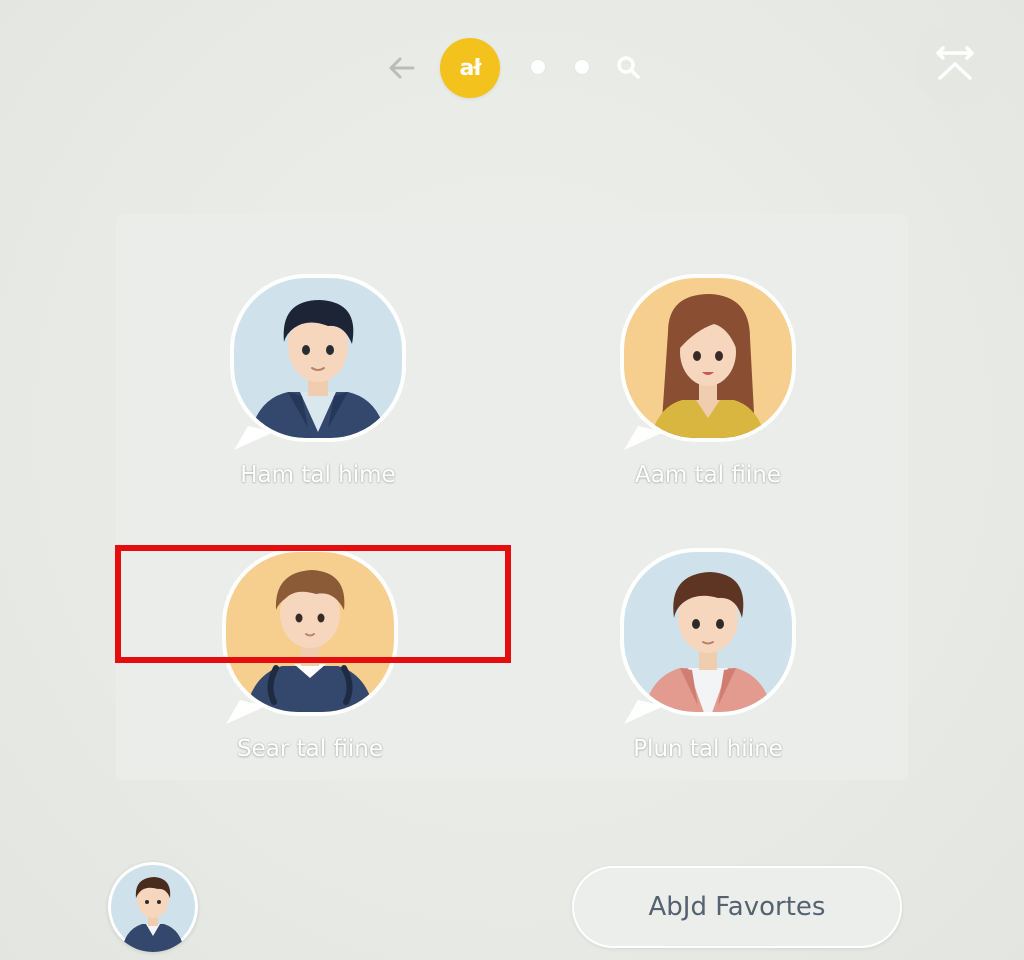 The width and height of the screenshot is (1024, 960). Describe the element at coordinates (318, 475) in the screenshot. I see `contact-name: Ham tal hime` at that location.